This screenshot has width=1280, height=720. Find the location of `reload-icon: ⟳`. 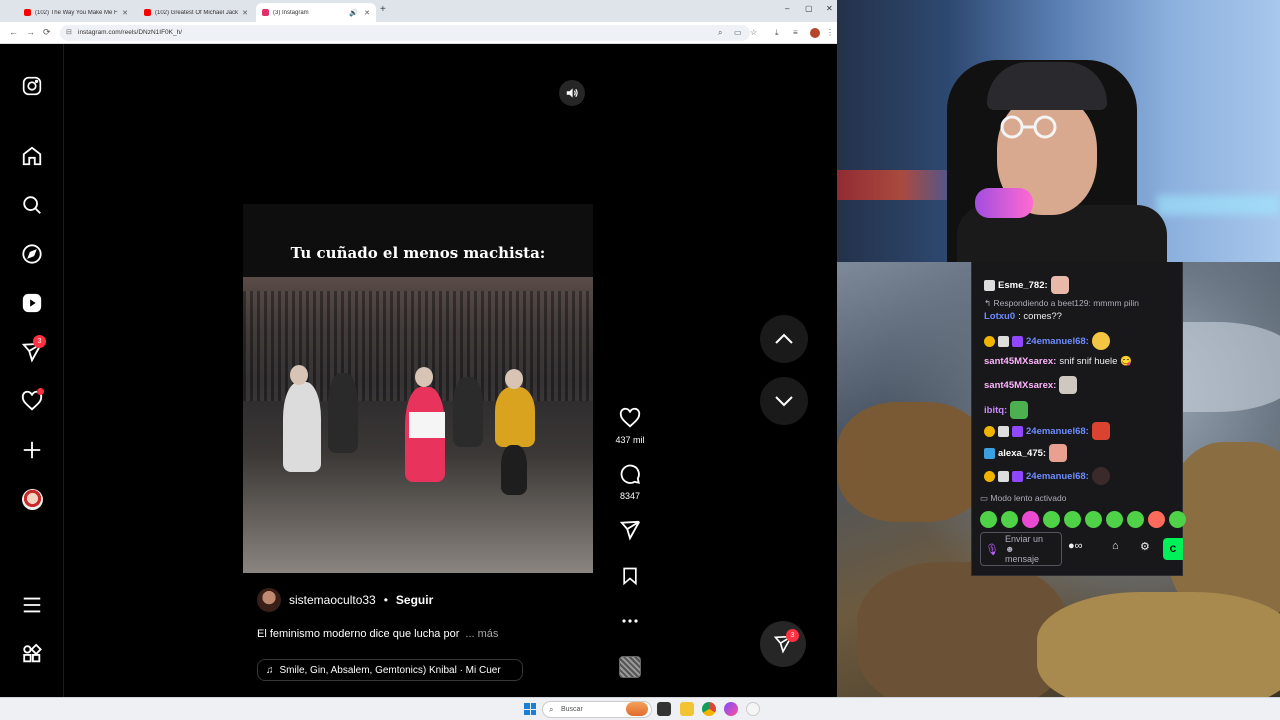

reload-icon: ⟳ is located at coordinates (47, 32).